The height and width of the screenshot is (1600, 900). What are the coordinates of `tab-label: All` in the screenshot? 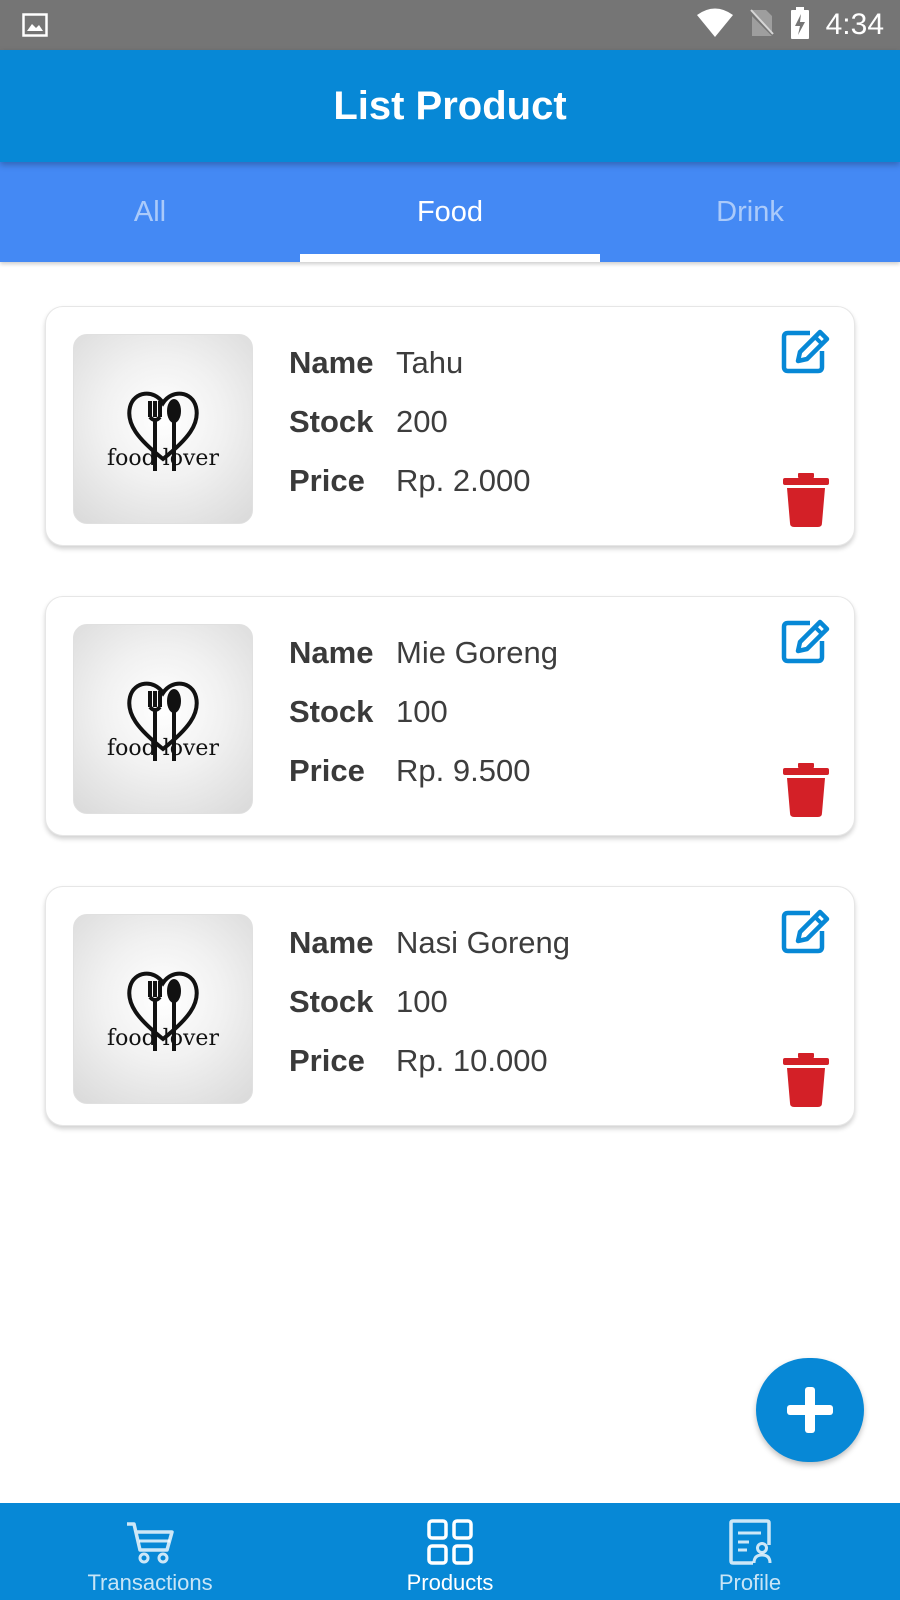 It's located at (150, 211).